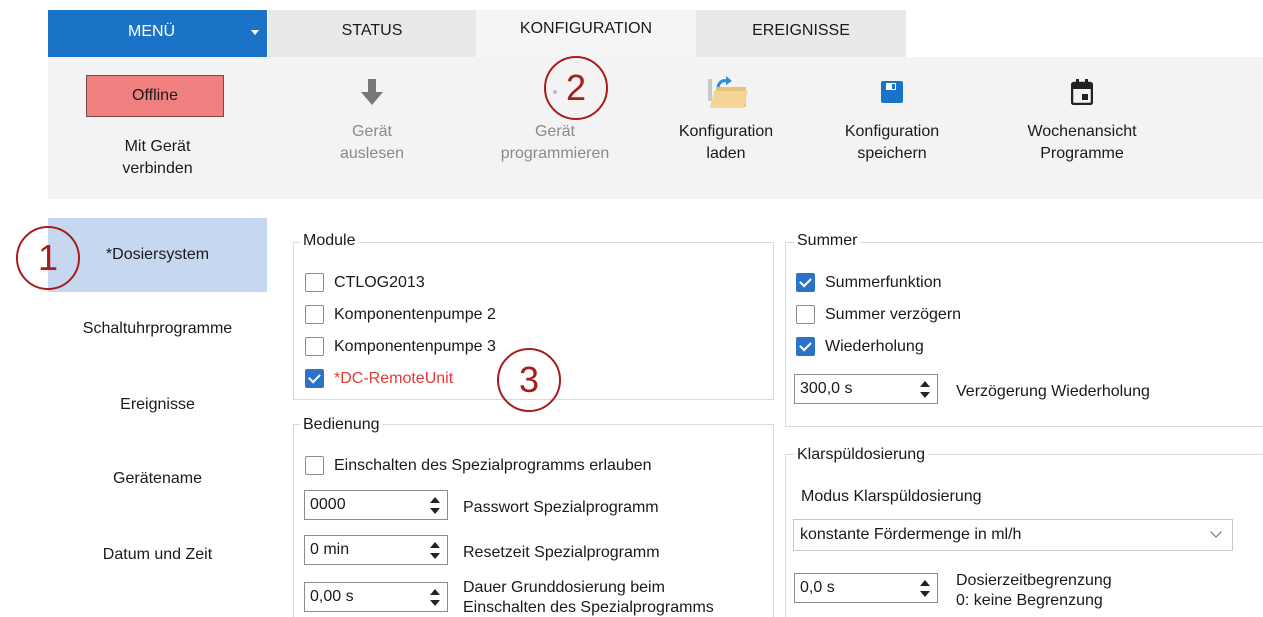 The height and width of the screenshot is (617, 1263). What do you see at coordinates (415, 346) in the screenshot?
I see `checkbox-label: Komponentenpumpe 3` at bounding box center [415, 346].